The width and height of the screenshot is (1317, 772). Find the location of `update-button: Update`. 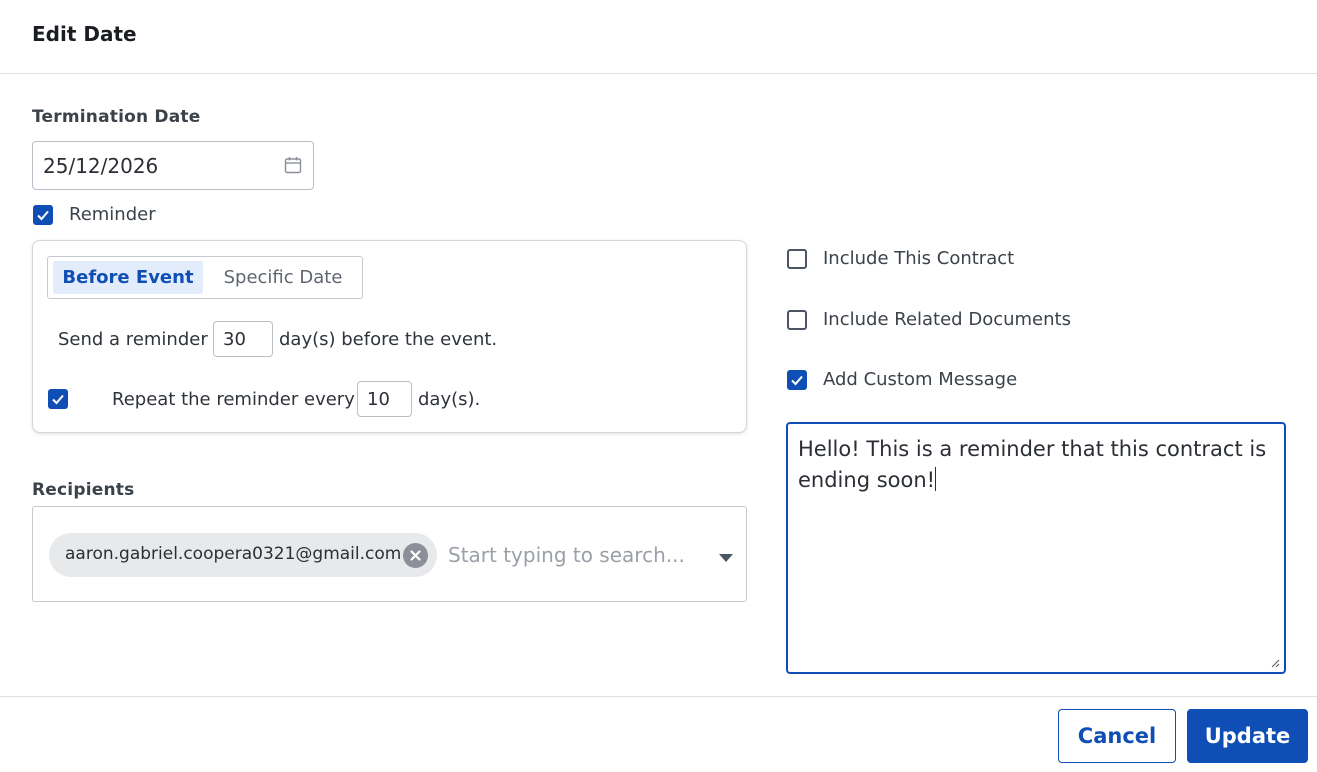

update-button: Update is located at coordinates (1247, 736).